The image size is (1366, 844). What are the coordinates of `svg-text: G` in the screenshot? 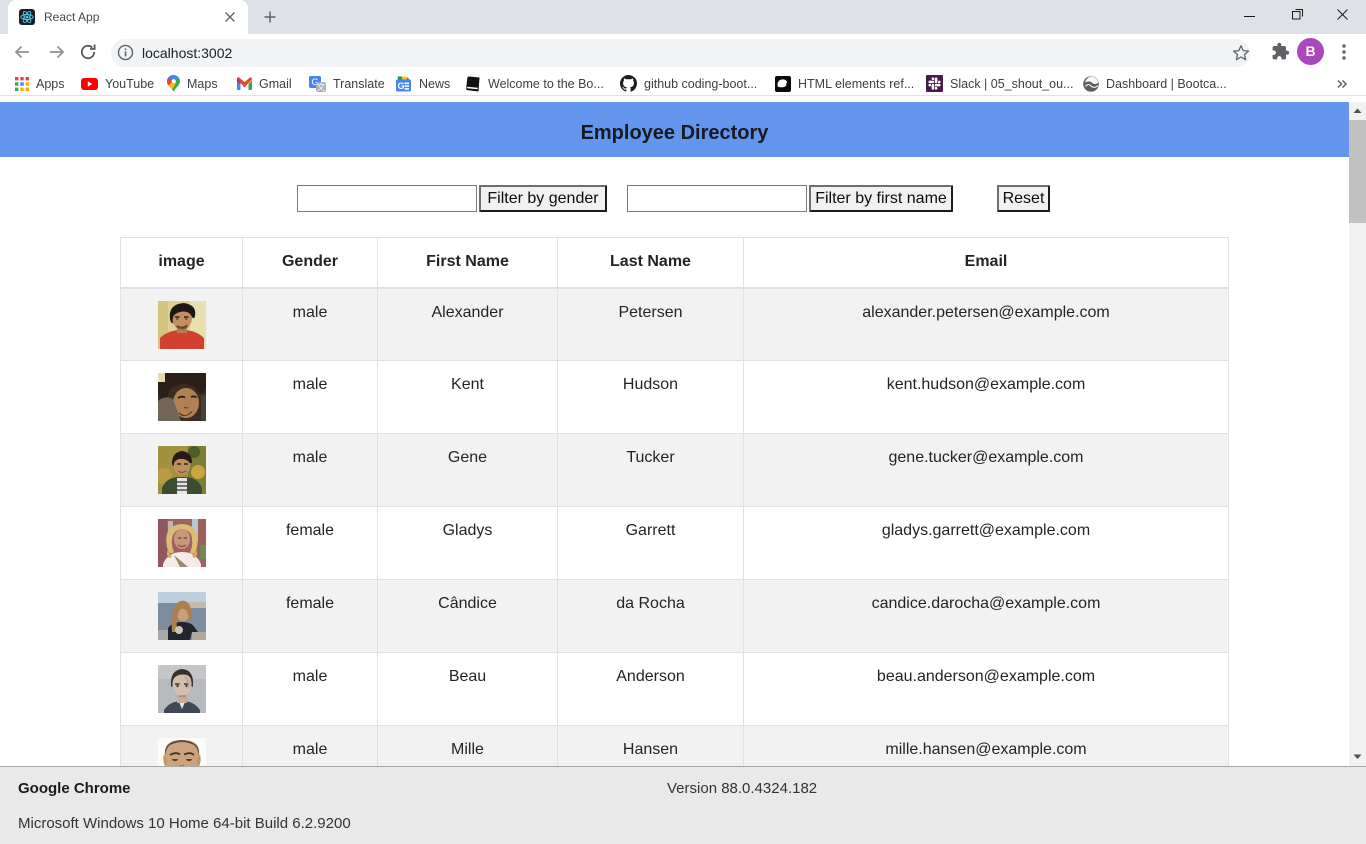 It's located at (400, 86).